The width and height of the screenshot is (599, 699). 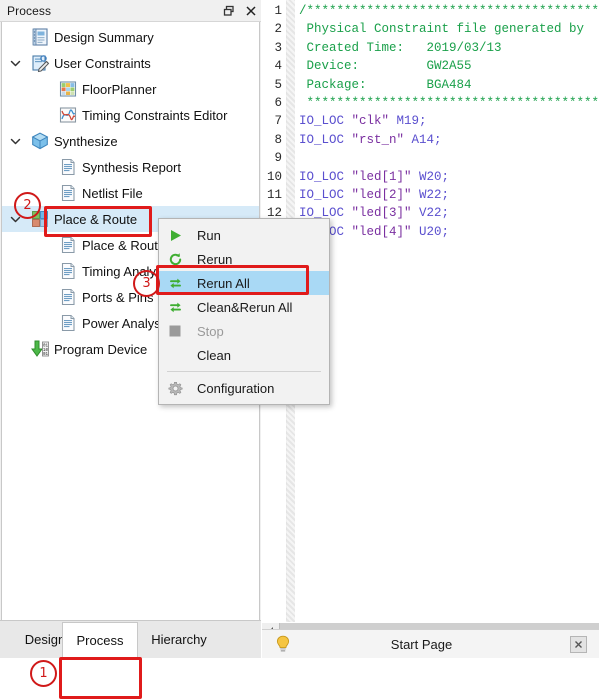 What do you see at coordinates (155, 115) in the screenshot?
I see `tree-item-label: Timing Constraints Editor` at bounding box center [155, 115].